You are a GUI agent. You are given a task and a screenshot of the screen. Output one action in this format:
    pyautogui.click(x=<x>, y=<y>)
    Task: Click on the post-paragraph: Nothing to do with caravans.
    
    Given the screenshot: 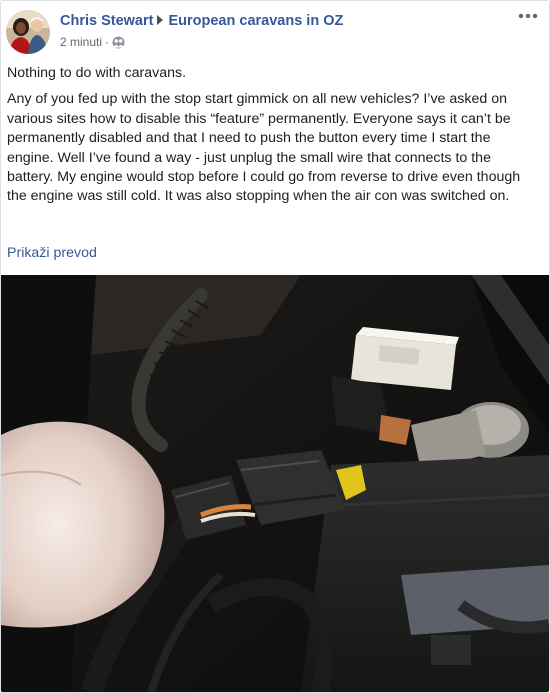 What is the action you would take?
    pyautogui.click(x=97, y=73)
    